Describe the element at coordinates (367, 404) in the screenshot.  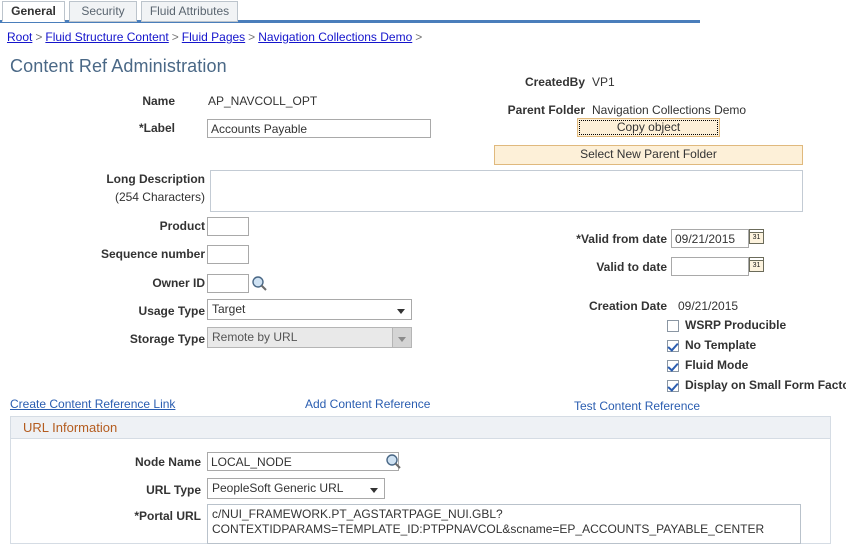
I see `add-content-reference-link: Add Content Reference` at that location.